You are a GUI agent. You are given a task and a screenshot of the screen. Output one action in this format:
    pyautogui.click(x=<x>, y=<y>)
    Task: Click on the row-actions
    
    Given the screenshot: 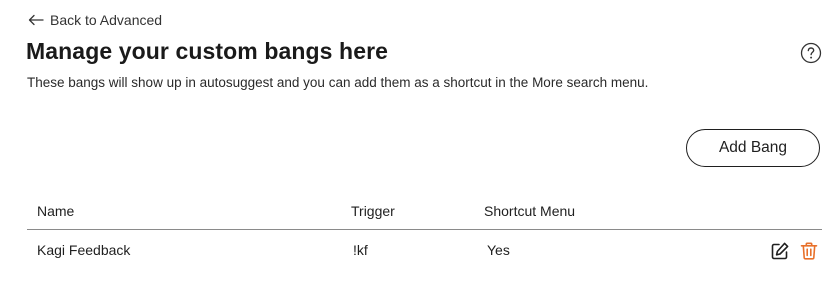 What is the action you would take?
    pyautogui.click(x=794, y=251)
    